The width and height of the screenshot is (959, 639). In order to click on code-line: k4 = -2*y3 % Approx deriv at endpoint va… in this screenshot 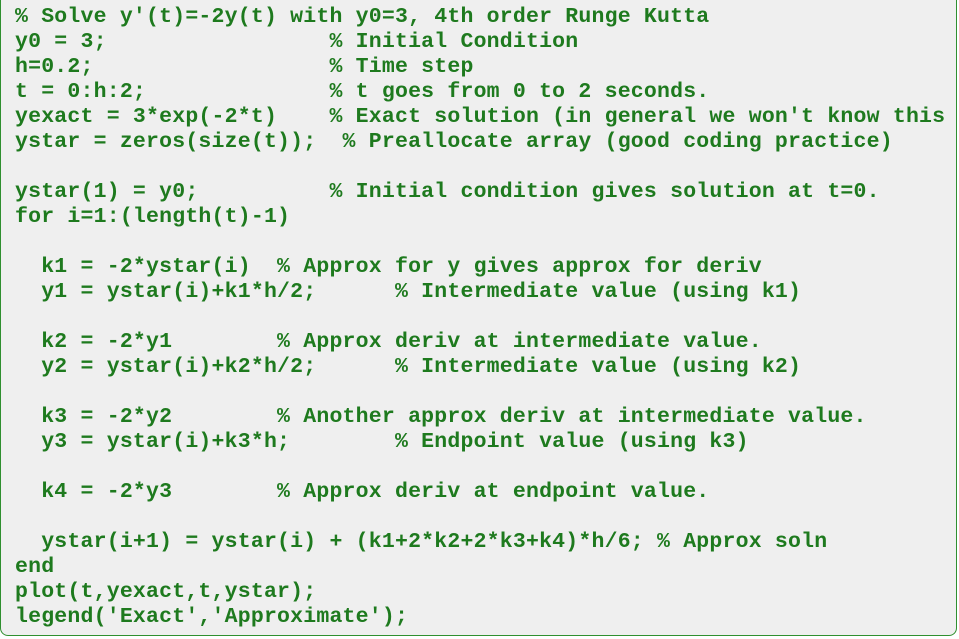, I will do `click(362, 492)`.